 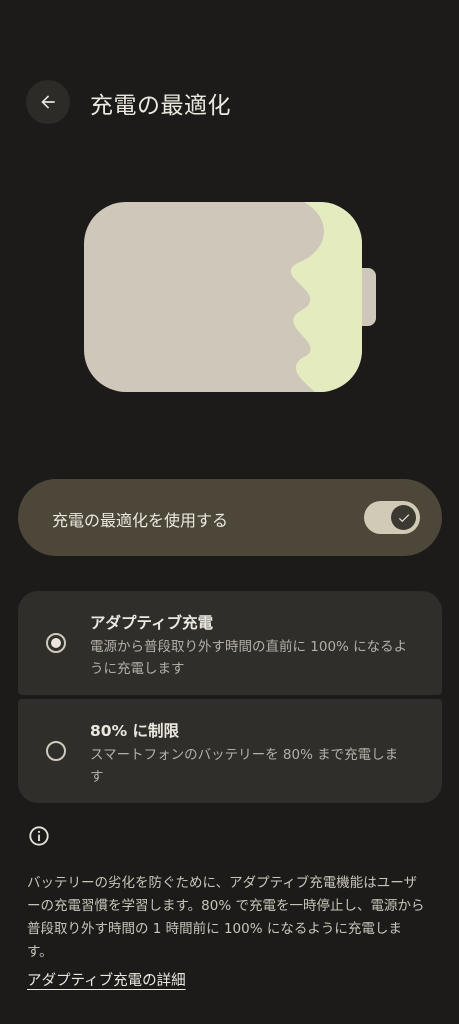 What do you see at coordinates (152, 623) in the screenshot?
I see `option-title: アダプティブ充電` at bounding box center [152, 623].